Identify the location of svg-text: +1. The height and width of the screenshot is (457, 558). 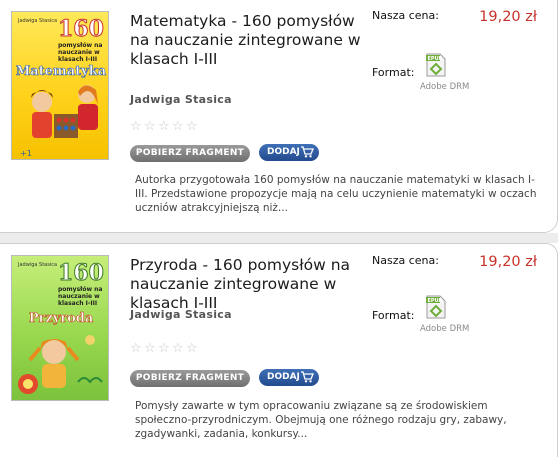
(26, 153).